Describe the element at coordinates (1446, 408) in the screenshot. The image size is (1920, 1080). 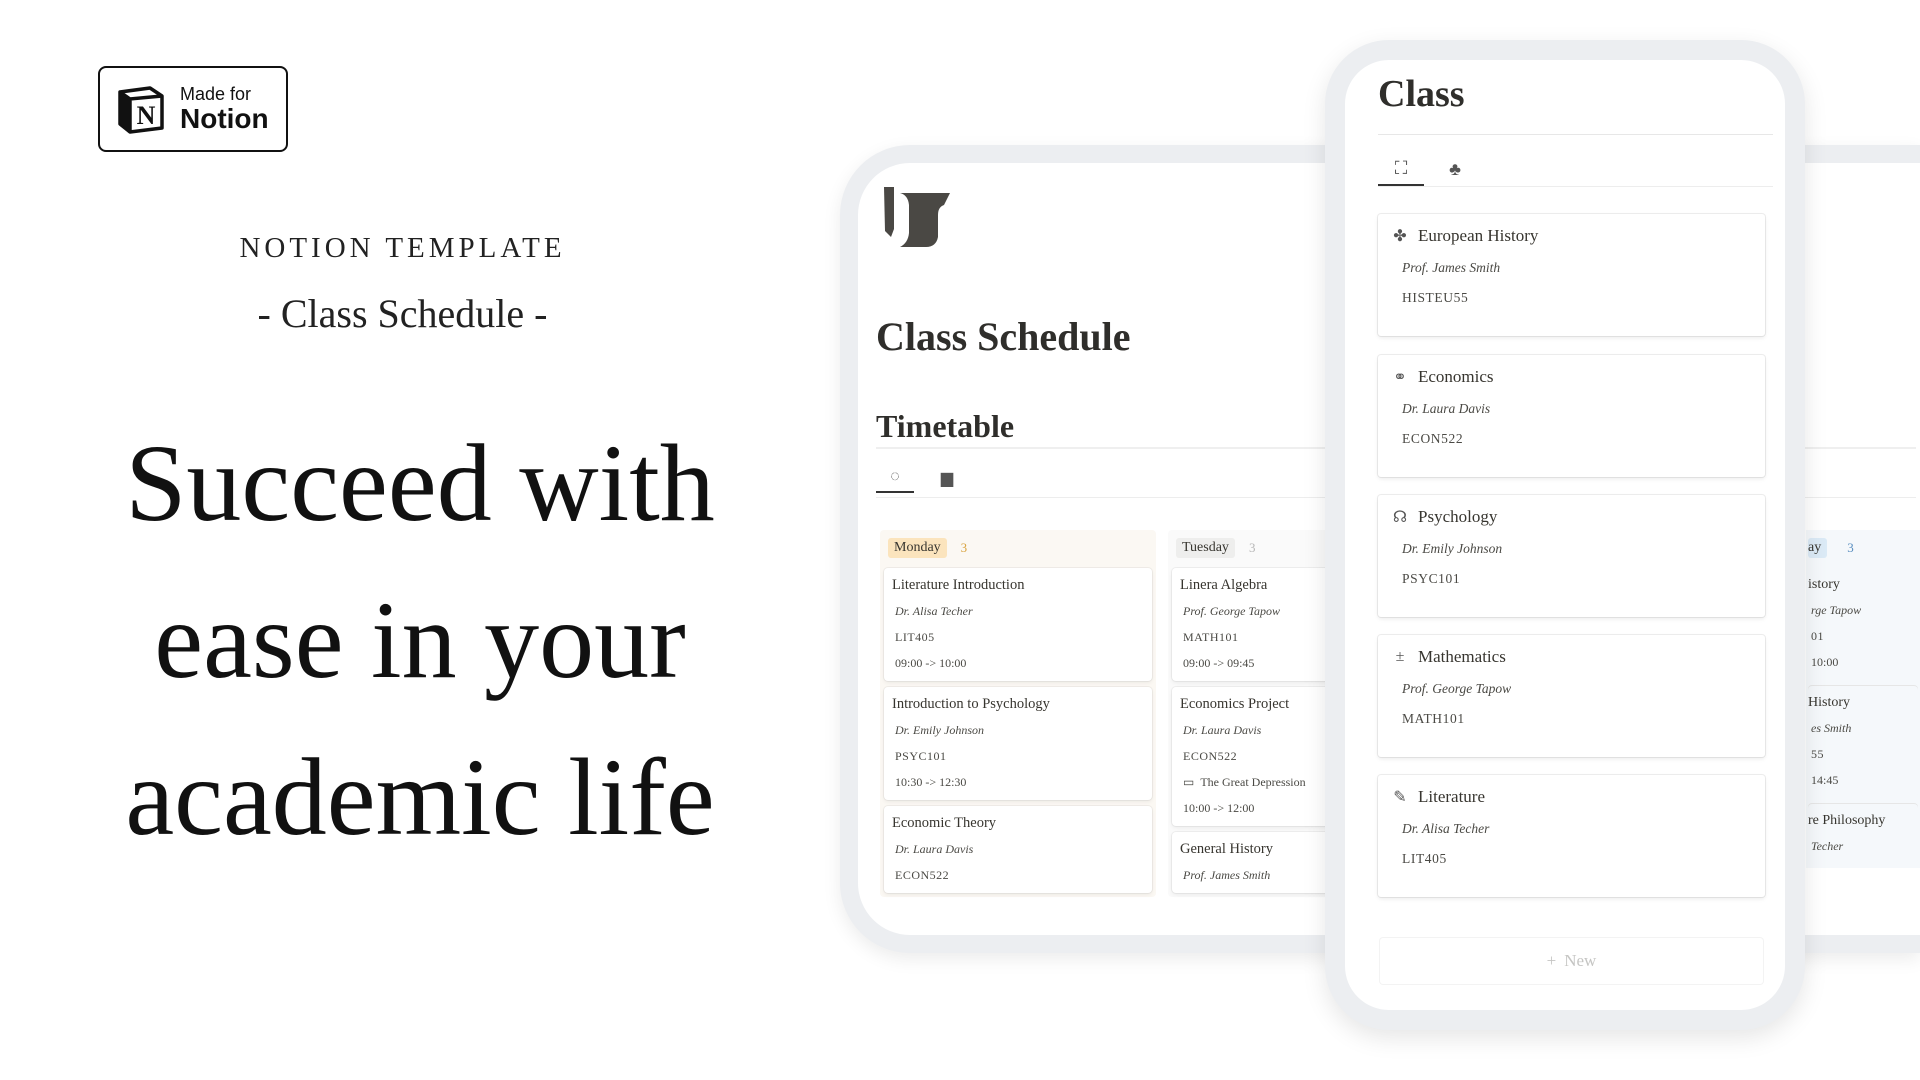
I see `class-teacher: Dr. Laura Davis` at that location.